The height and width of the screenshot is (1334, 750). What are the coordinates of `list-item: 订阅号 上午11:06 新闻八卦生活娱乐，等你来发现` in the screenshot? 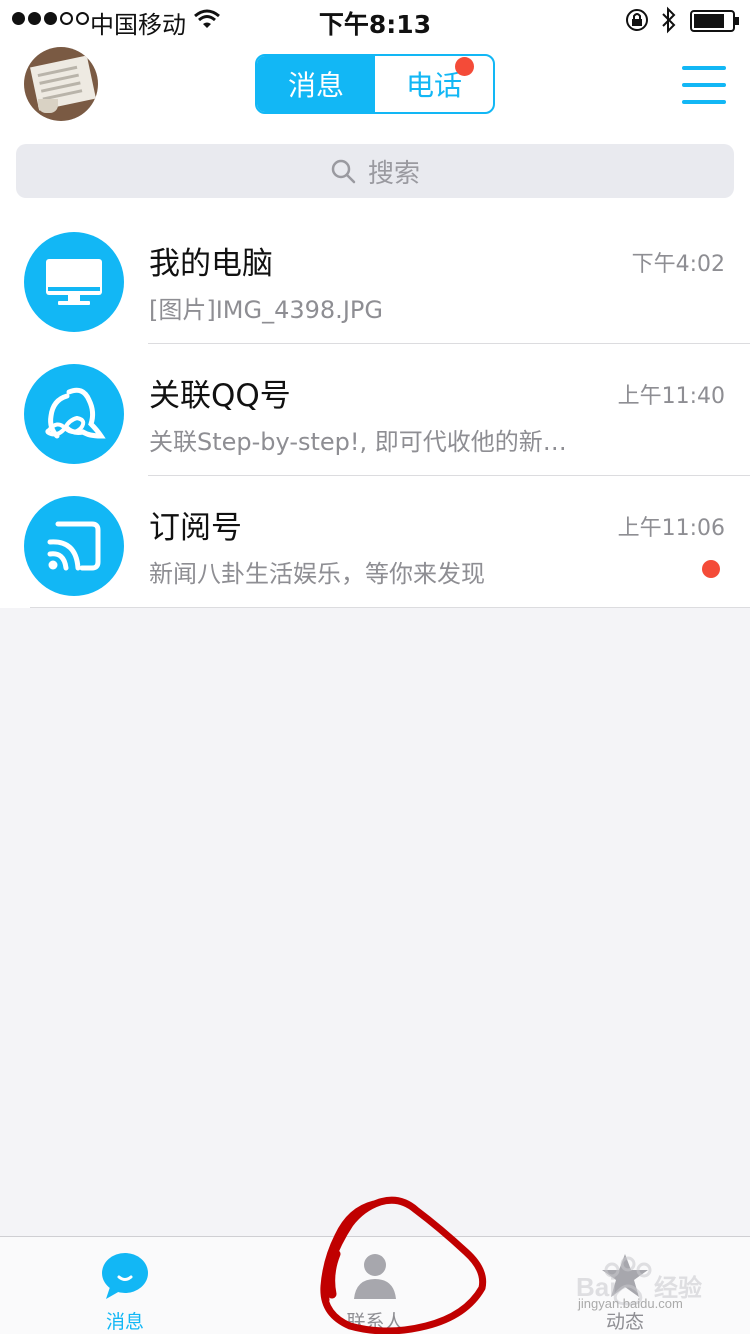 It's located at (375, 542).